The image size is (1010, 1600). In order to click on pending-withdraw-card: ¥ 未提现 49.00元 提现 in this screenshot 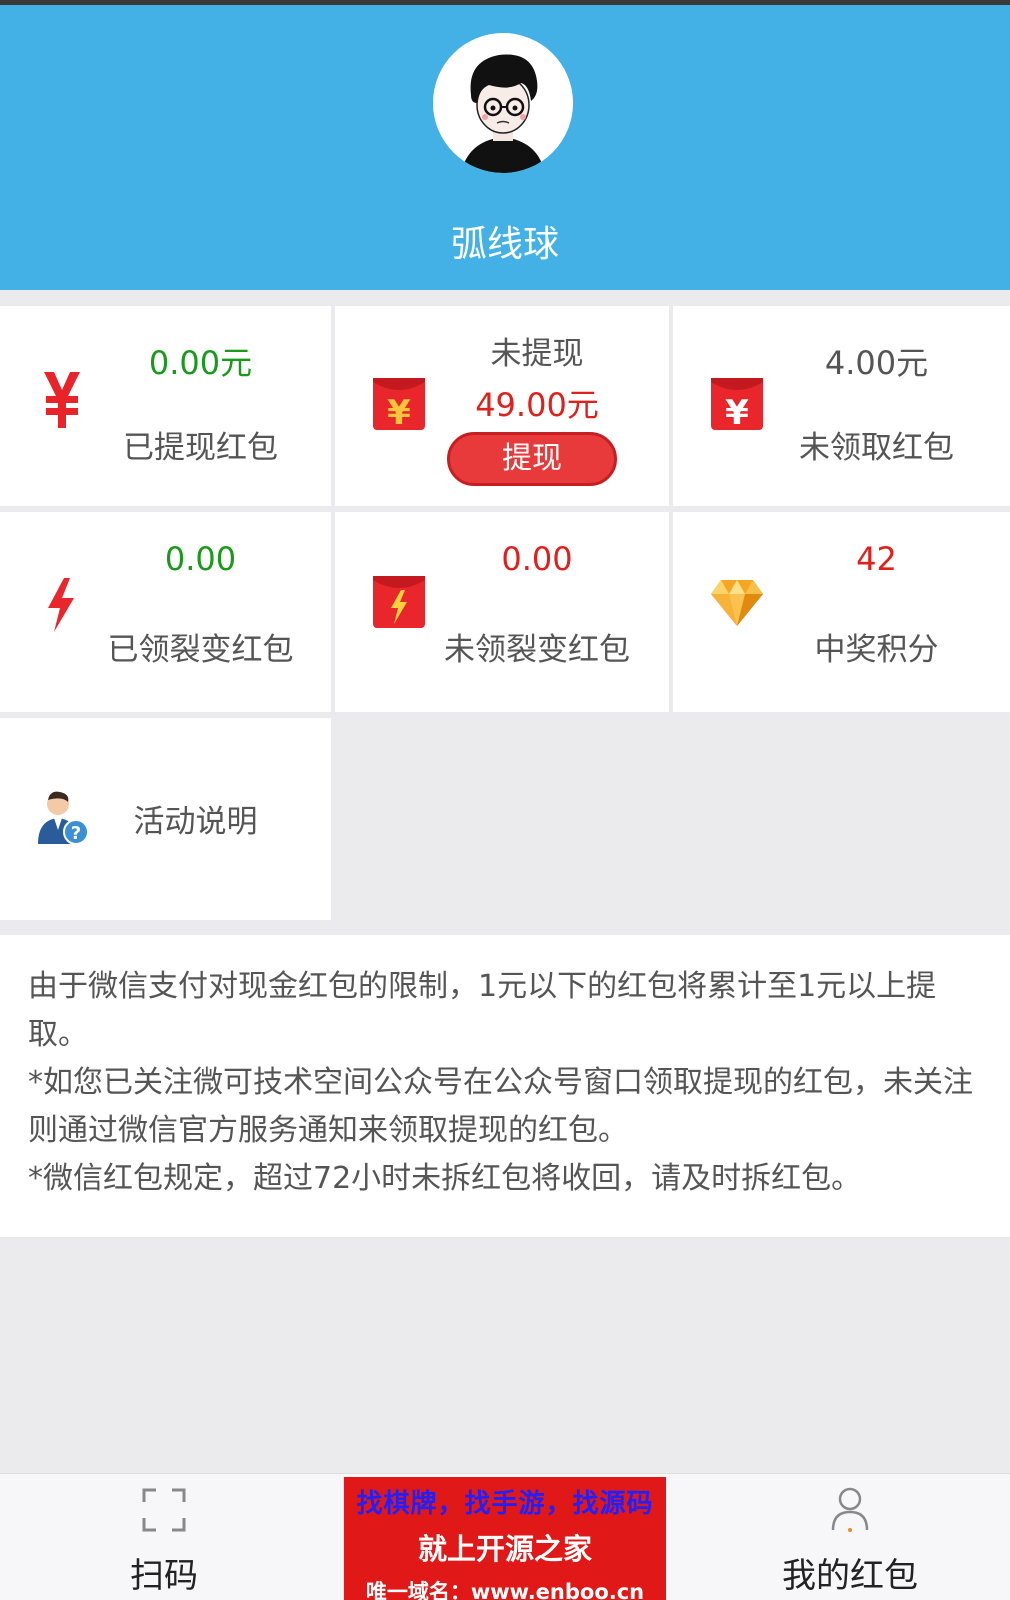, I will do `click(502, 406)`.